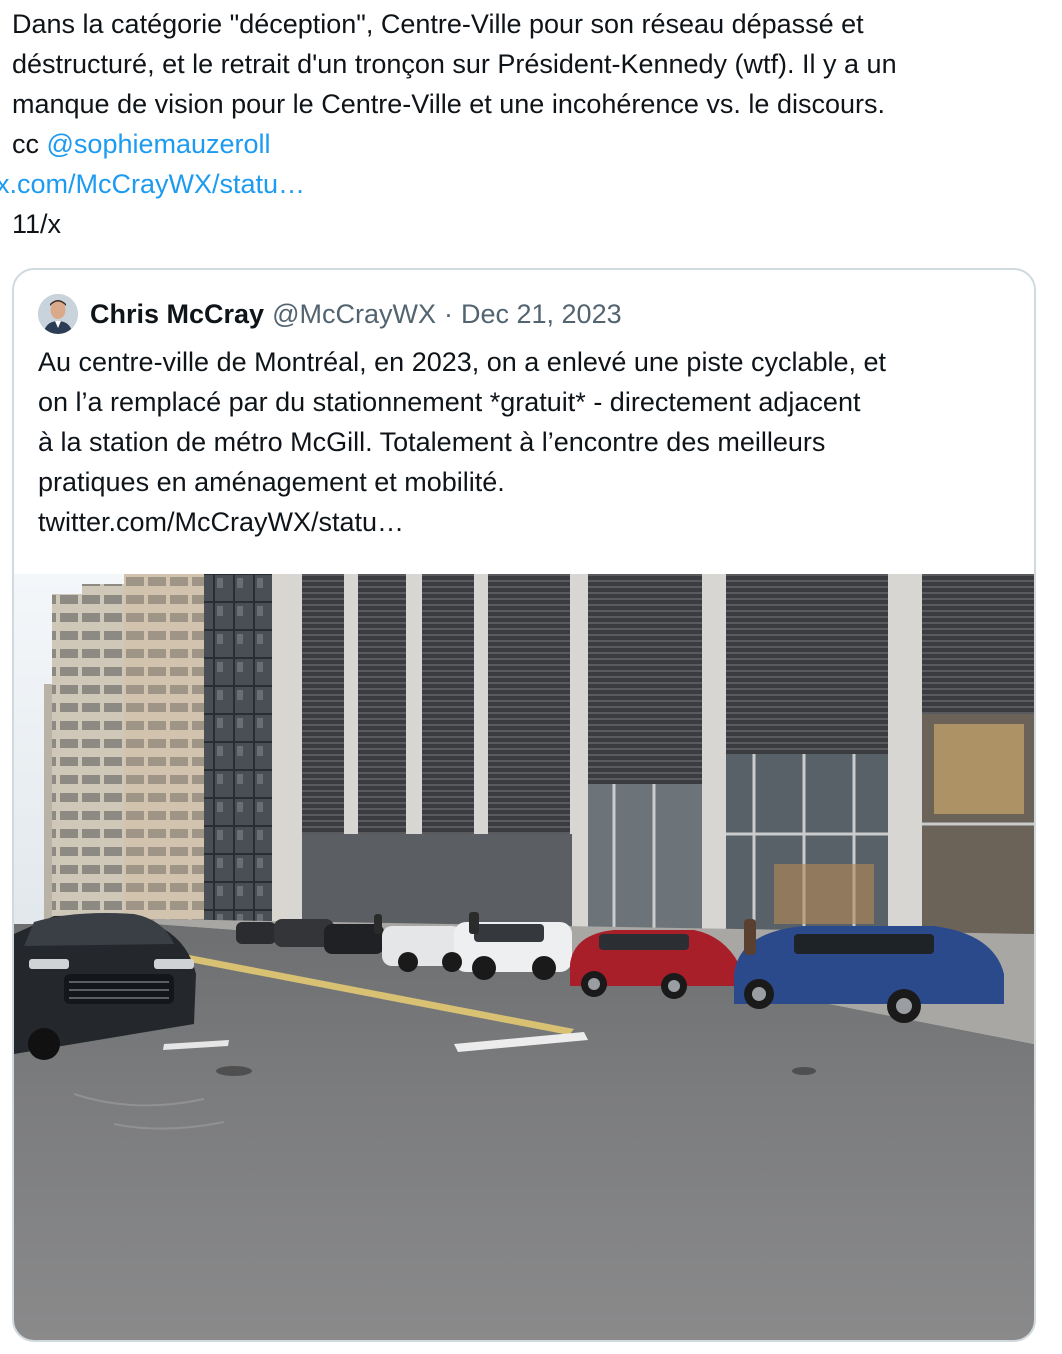 This screenshot has width=1062, height=1354. I want to click on avatar, so click(58, 314).